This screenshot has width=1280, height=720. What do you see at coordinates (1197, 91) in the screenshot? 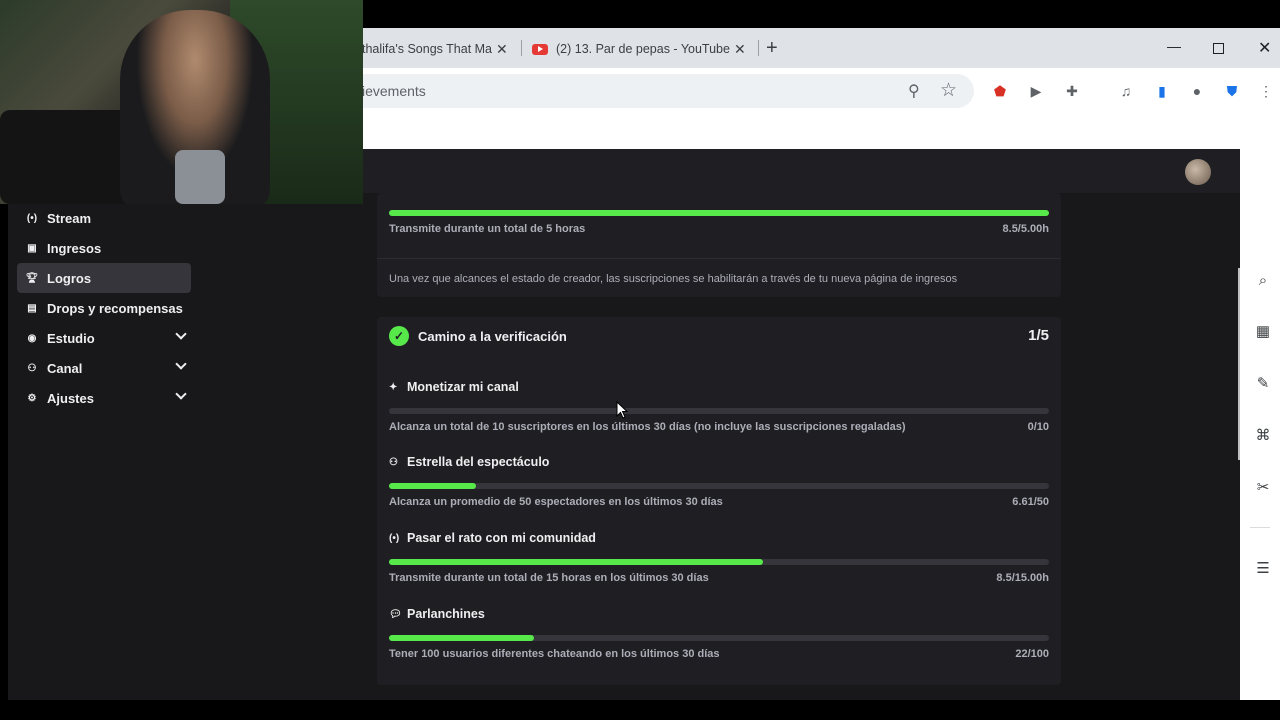
I see `profile-icon: ●` at bounding box center [1197, 91].